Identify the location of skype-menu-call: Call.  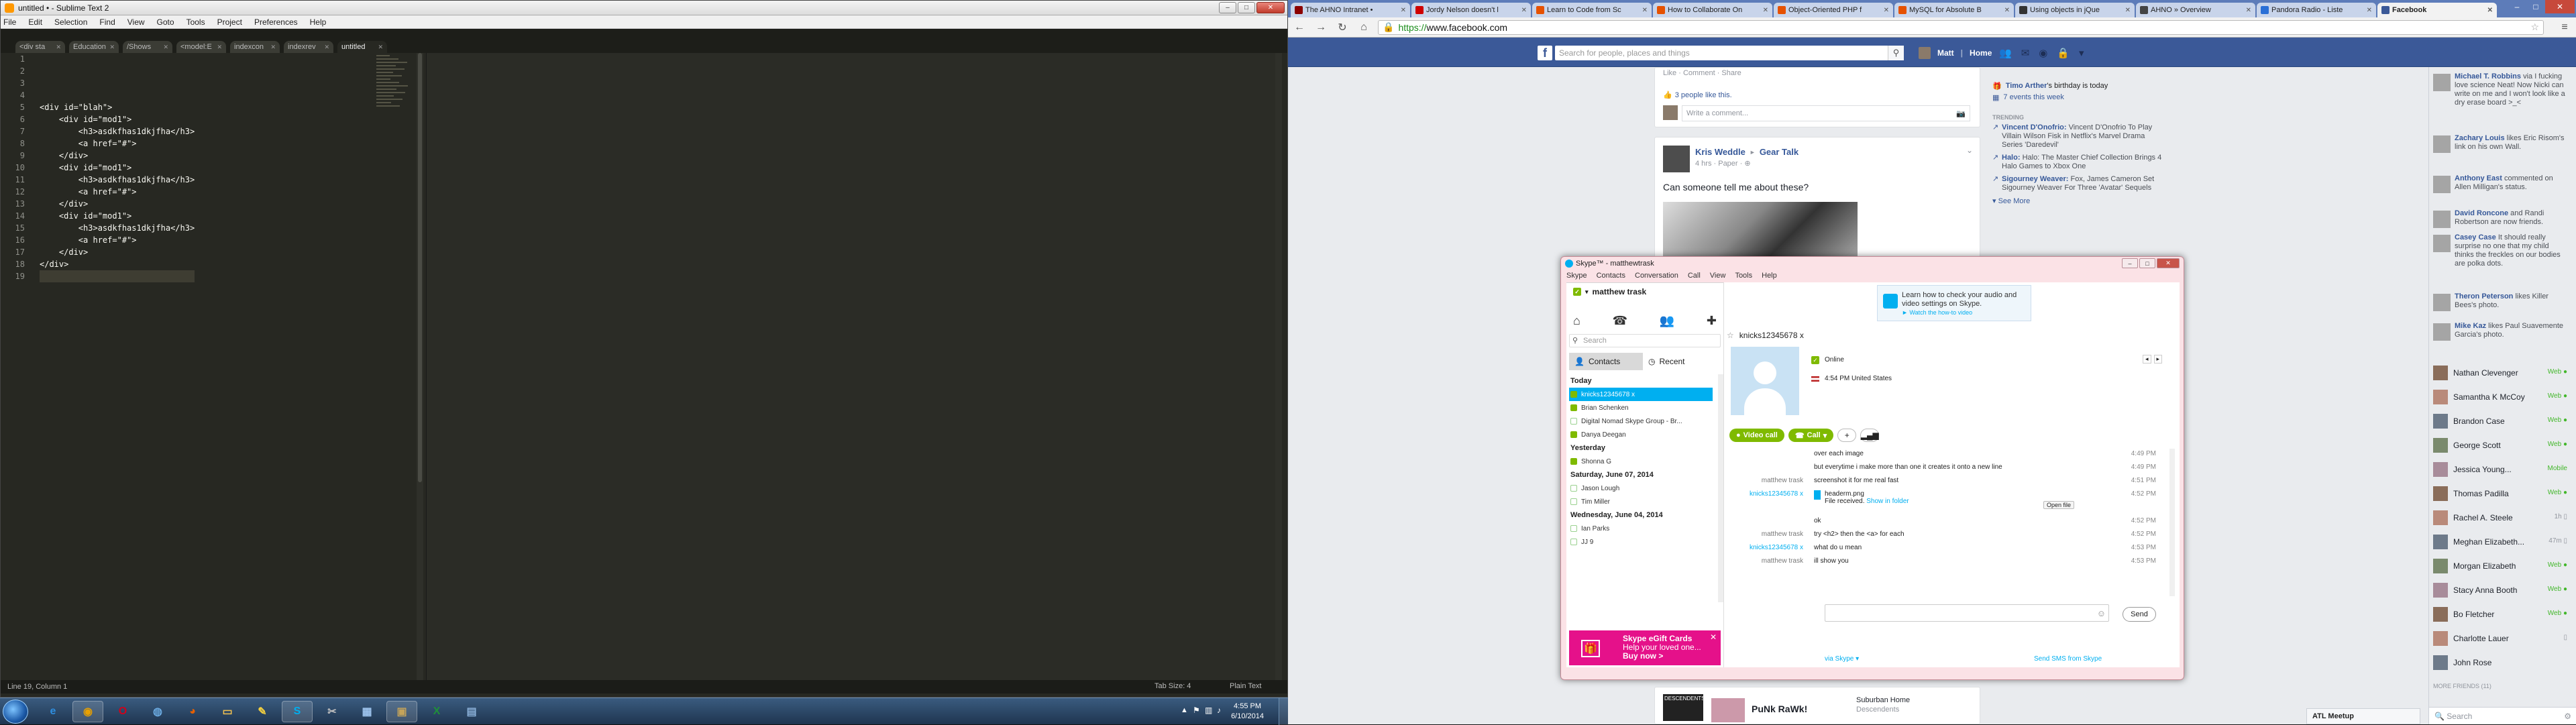
(1694, 276).